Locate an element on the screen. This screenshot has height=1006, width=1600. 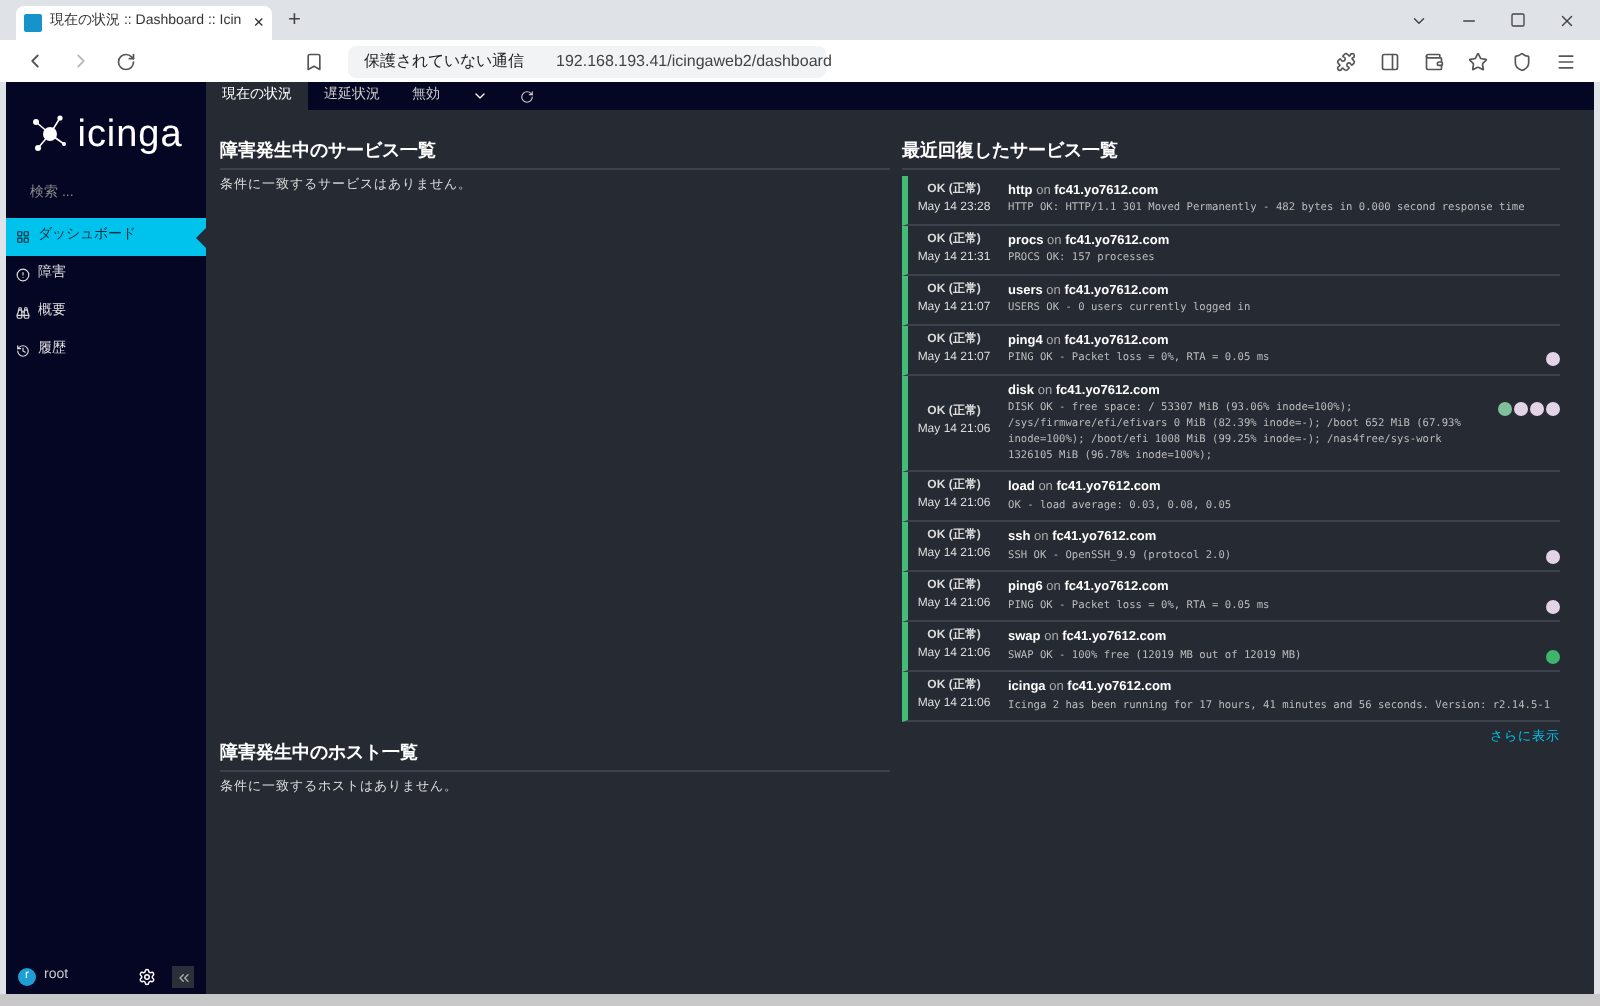
extensions-icon is located at coordinates (1346, 61).